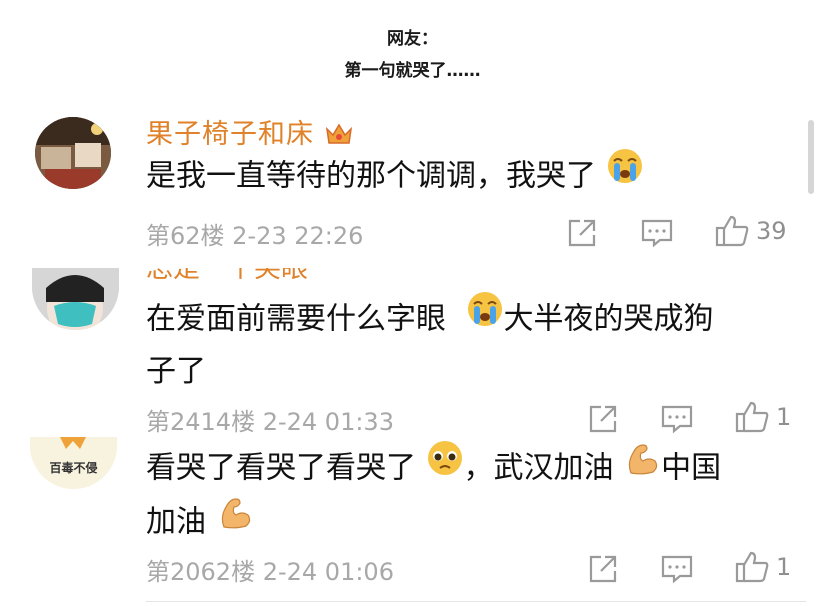 The height and width of the screenshot is (606, 825). What do you see at coordinates (230, 134) in the screenshot?
I see `username-text: 果子椅子和床` at bounding box center [230, 134].